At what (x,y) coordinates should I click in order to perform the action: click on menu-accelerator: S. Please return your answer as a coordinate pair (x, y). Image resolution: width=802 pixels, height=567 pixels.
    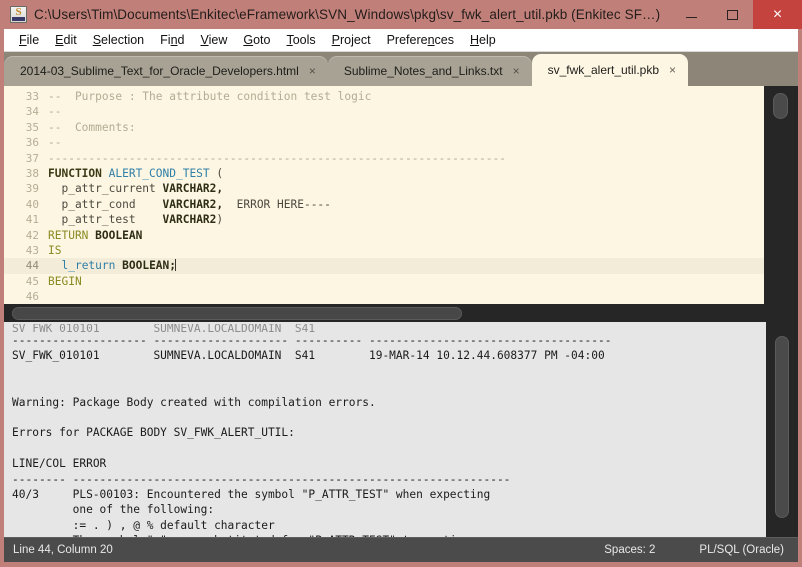
    Looking at the image, I should click on (97, 40).